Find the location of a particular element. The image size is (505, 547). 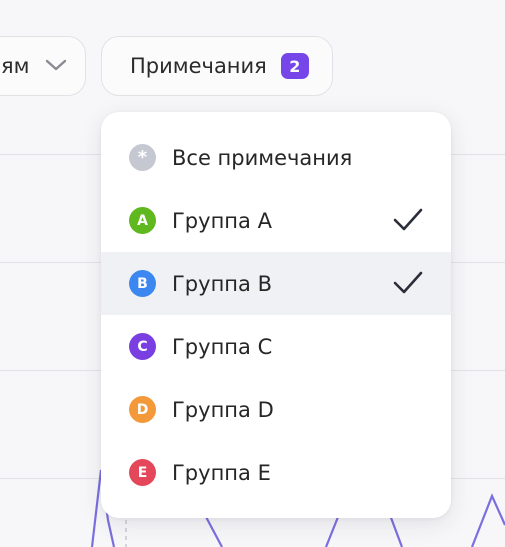

notes-count-badge: 2 is located at coordinates (294, 66).